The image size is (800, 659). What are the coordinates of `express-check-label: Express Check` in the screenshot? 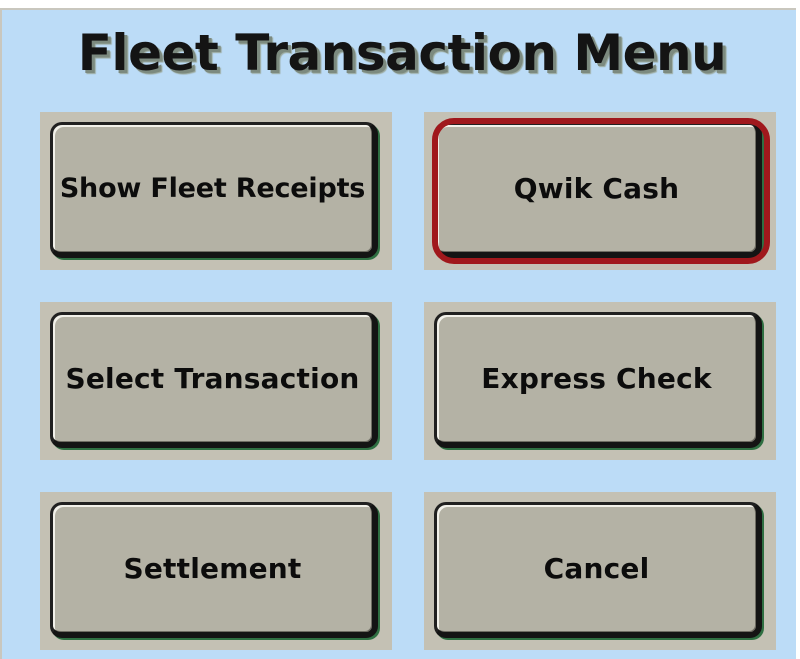 It's located at (596, 378).